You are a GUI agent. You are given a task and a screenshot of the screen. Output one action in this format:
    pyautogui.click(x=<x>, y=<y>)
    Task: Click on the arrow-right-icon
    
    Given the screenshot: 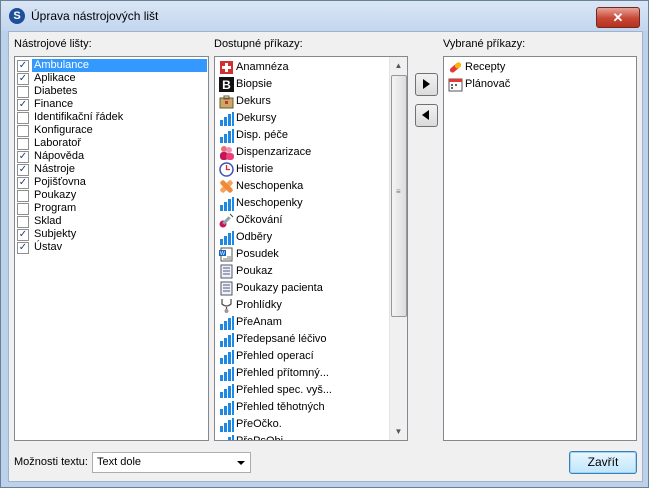 What is the action you would take?
    pyautogui.click(x=426, y=84)
    